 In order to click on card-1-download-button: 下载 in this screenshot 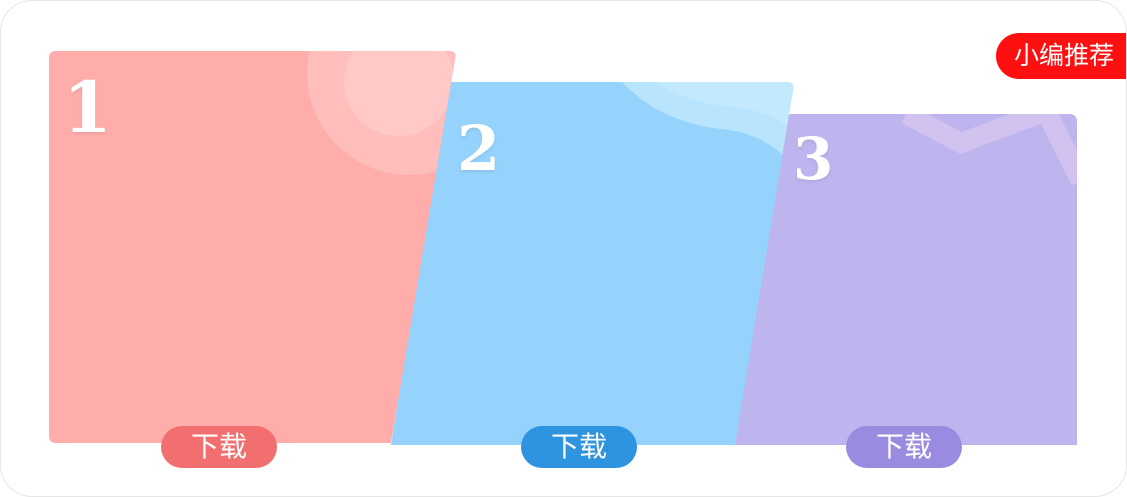, I will do `click(219, 447)`.